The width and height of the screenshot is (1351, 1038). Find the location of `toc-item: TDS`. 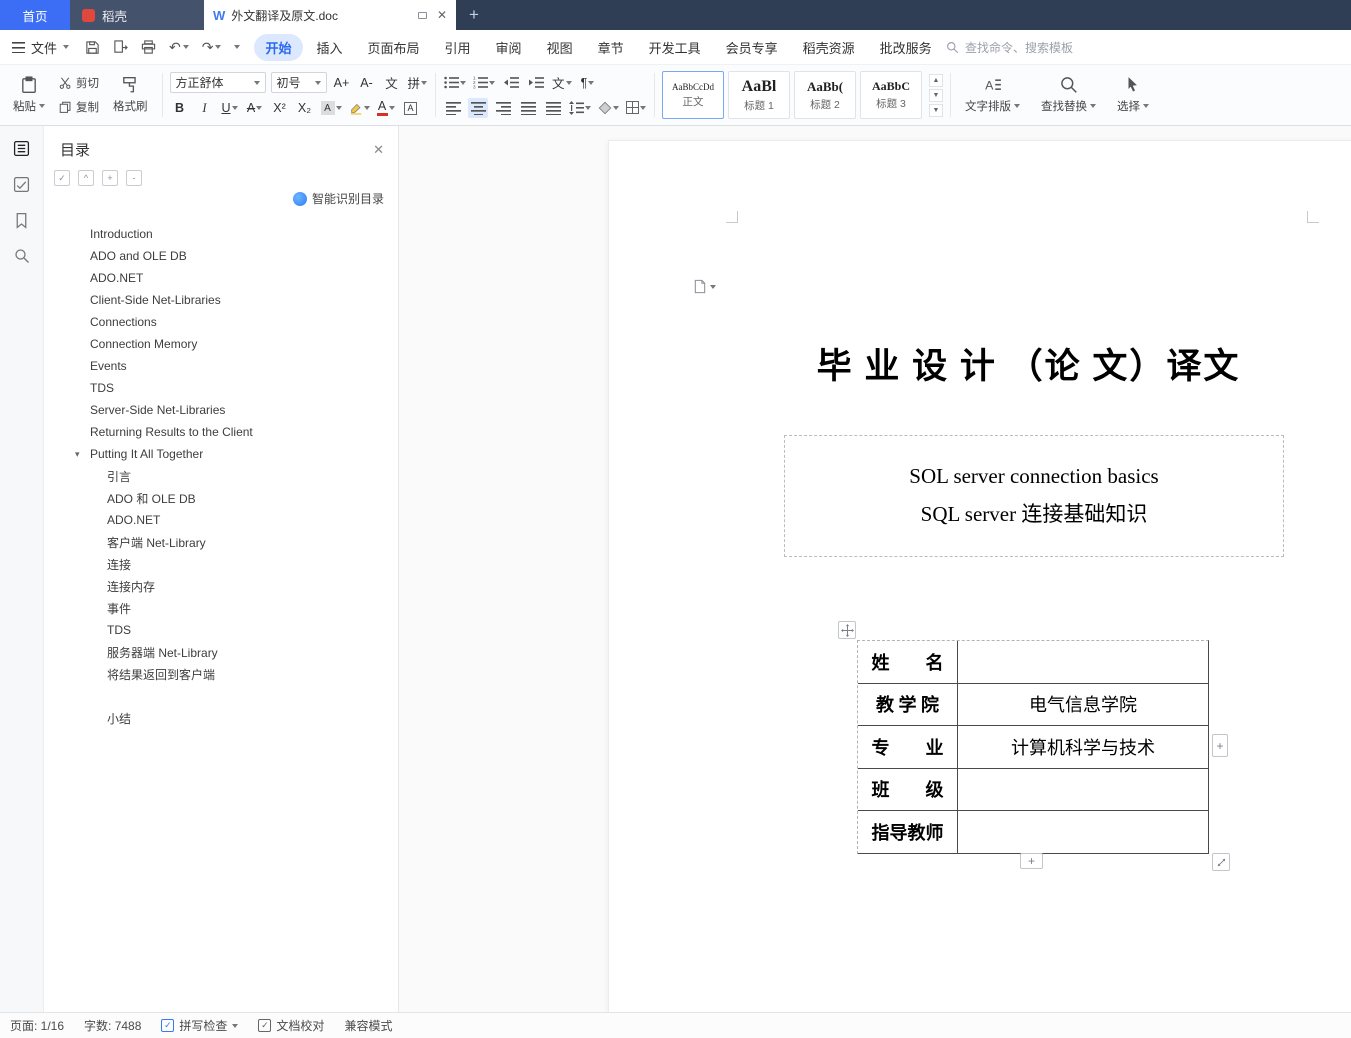

toc-item: TDS is located at coordinates (221, 630).